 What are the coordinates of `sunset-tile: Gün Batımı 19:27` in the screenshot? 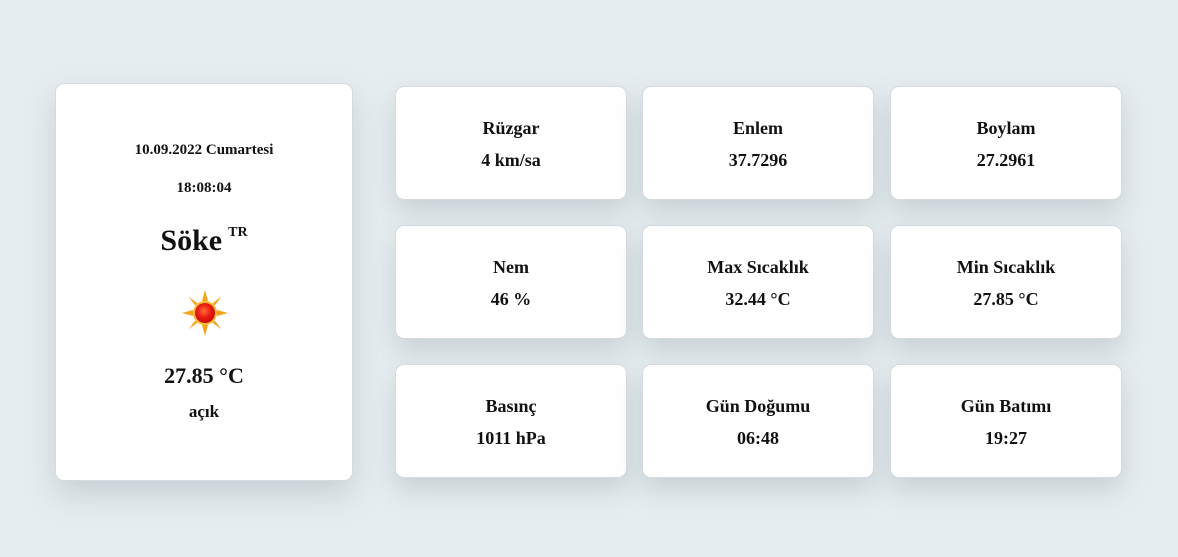 It's located at (1006, 421).